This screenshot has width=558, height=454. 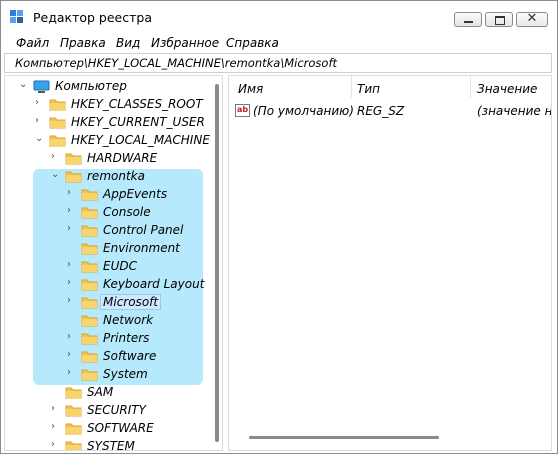 I want to click on menu-favorites: Избранное, so click(x=185, y=43).